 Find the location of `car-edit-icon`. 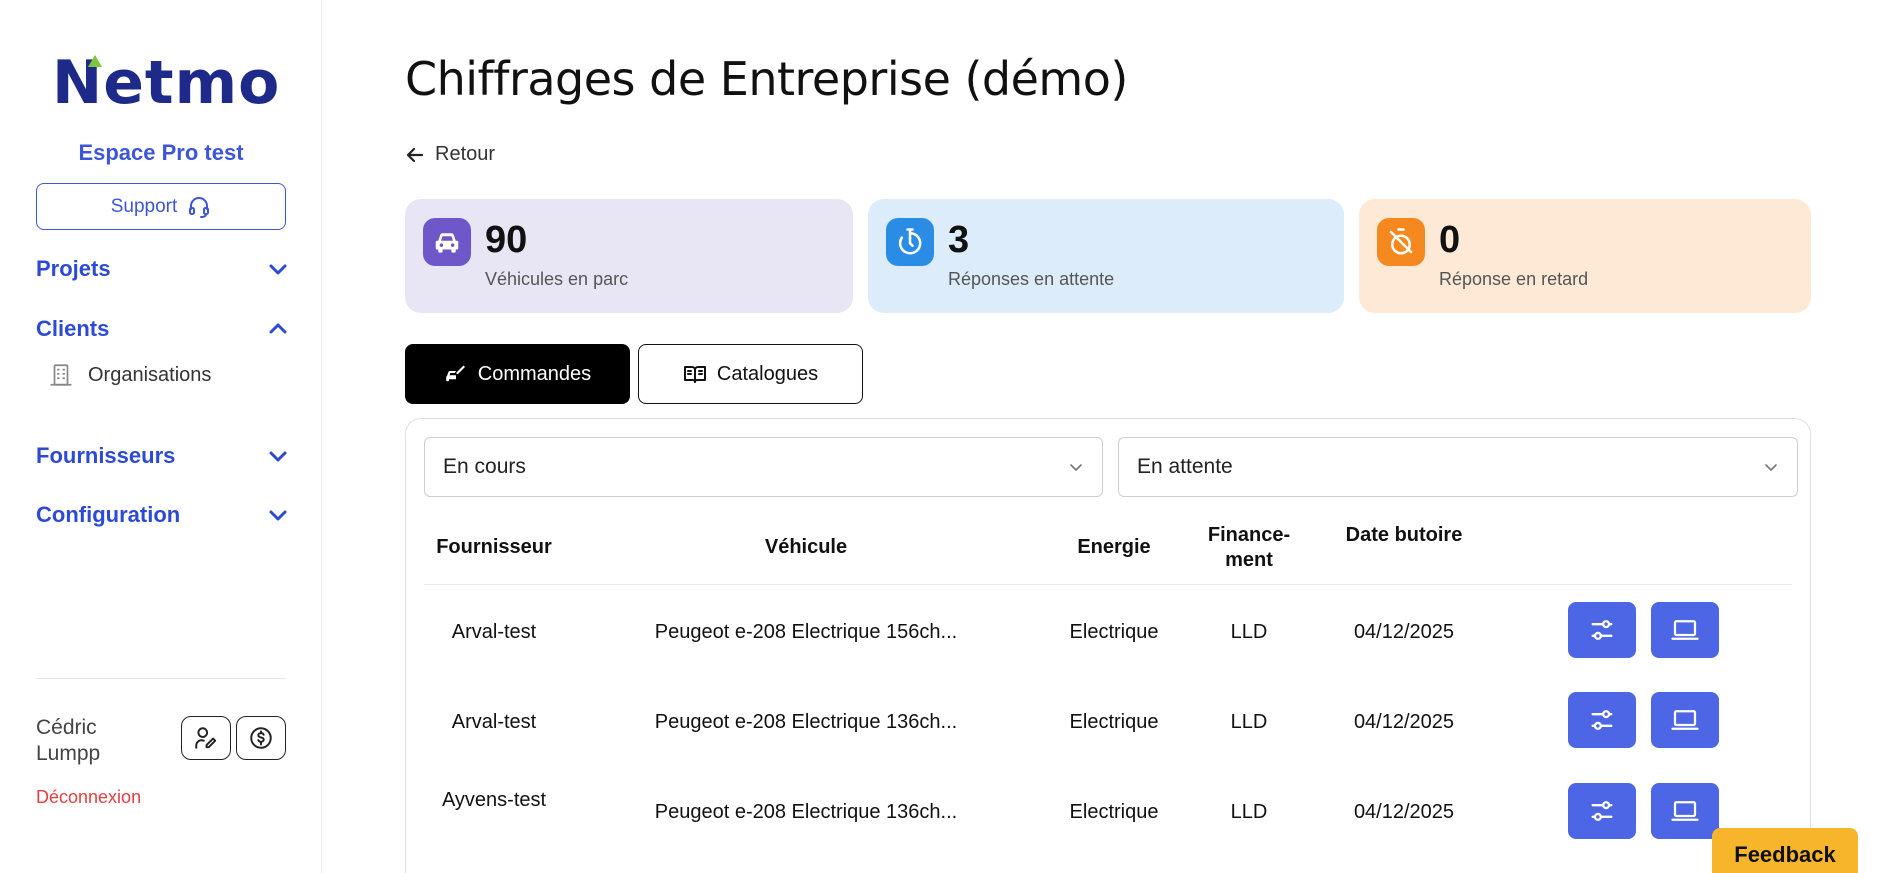

car-edit-icon is located at coordinates (455, 373).